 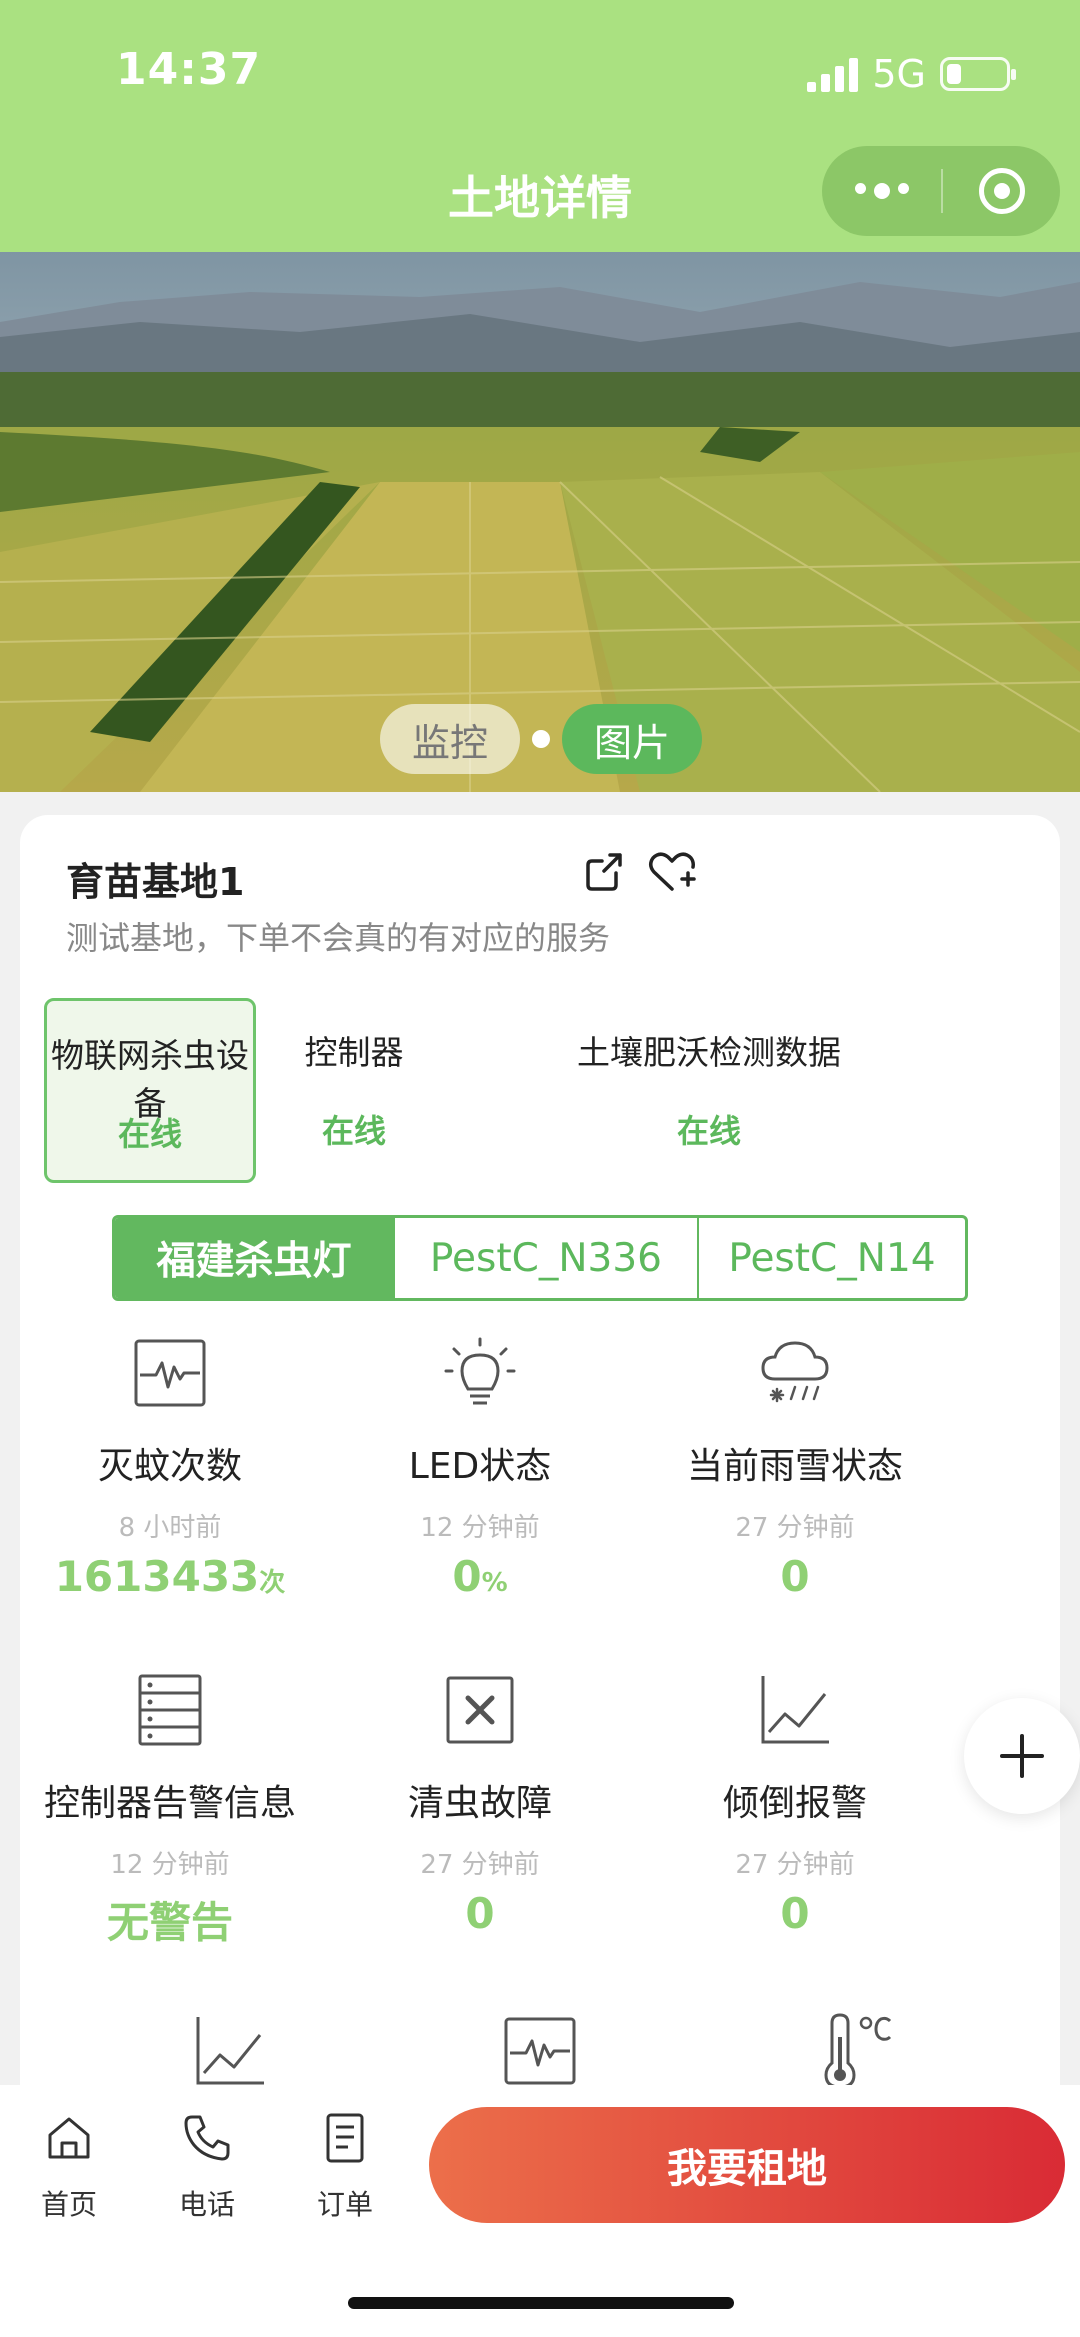 I want to click on order-icon, so click(x=345, y=2138).